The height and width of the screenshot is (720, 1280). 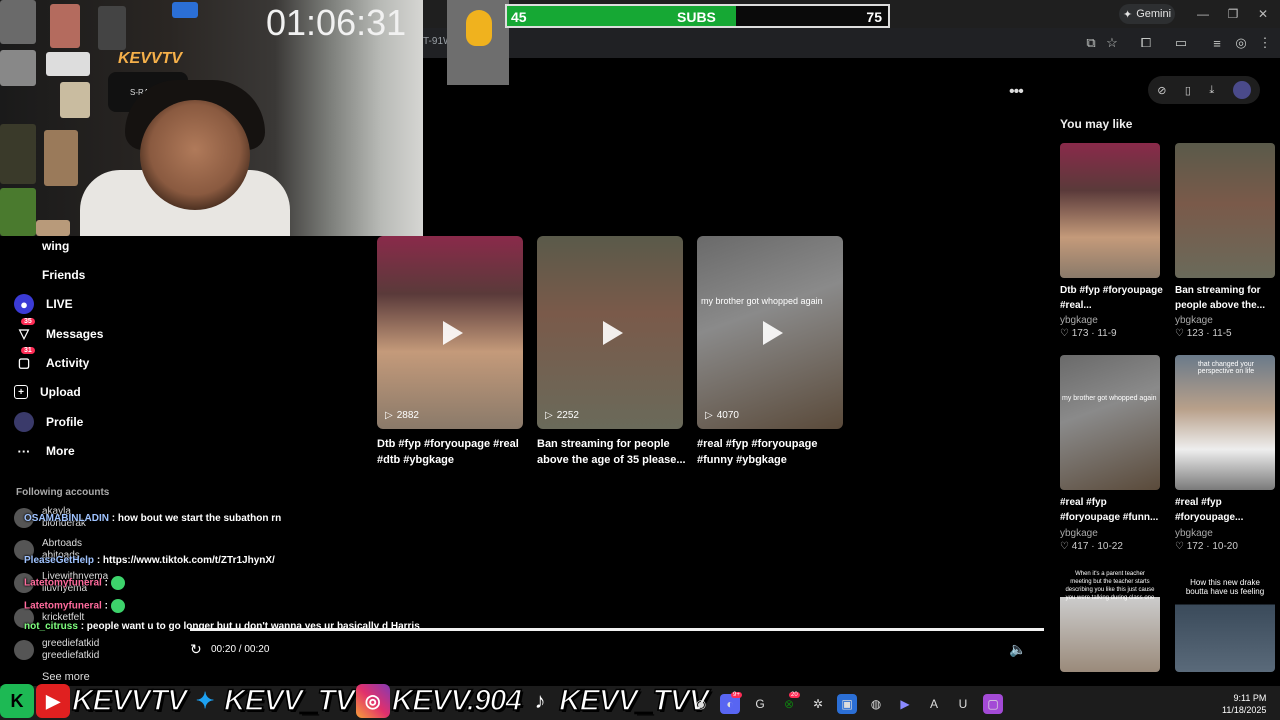 I want to click on reading-list-icon: ≡, so click(x=1217, y=43).